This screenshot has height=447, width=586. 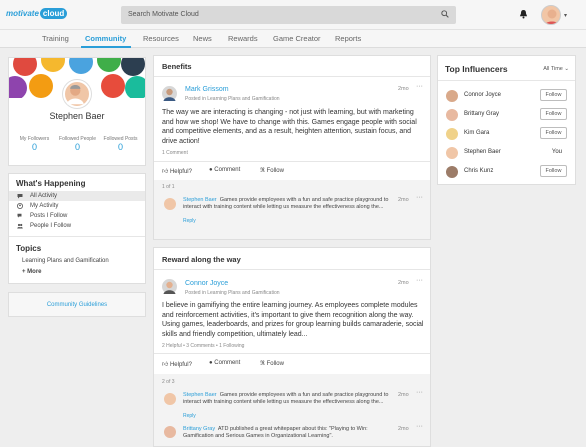 I want to click on nav-game-creator: Game Creator, so click(x=297, y=38).